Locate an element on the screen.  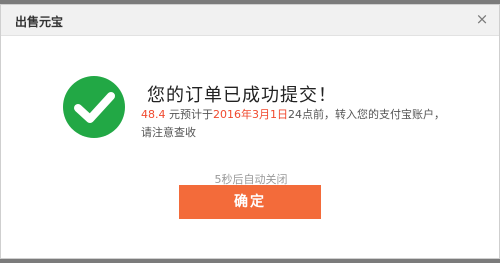
close-icon: × is located at coordinates (482, 19).